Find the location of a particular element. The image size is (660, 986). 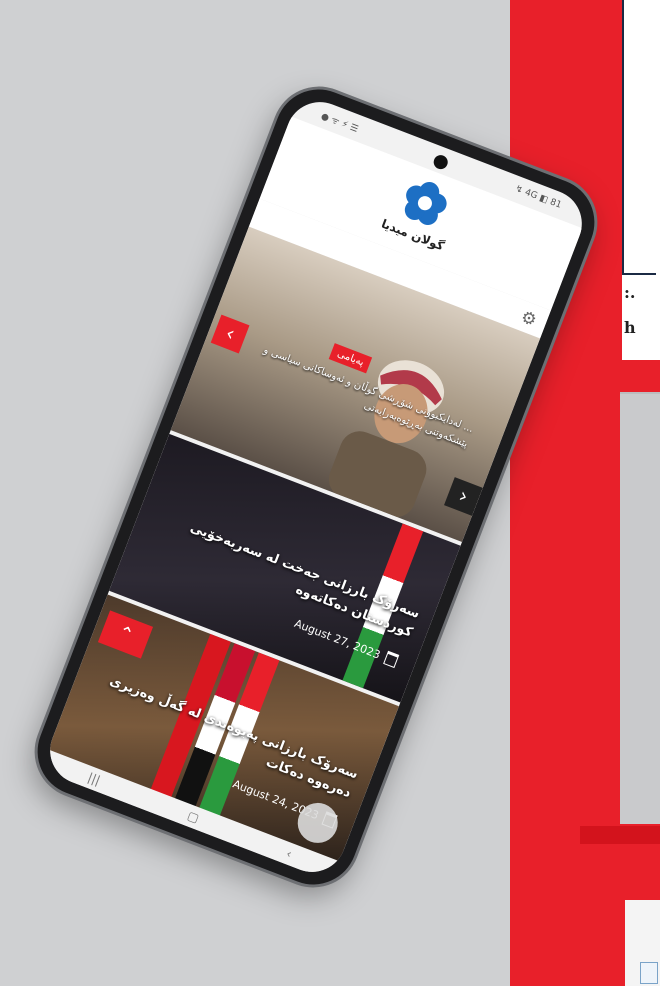

small-box is located at coordinates (649, 973).